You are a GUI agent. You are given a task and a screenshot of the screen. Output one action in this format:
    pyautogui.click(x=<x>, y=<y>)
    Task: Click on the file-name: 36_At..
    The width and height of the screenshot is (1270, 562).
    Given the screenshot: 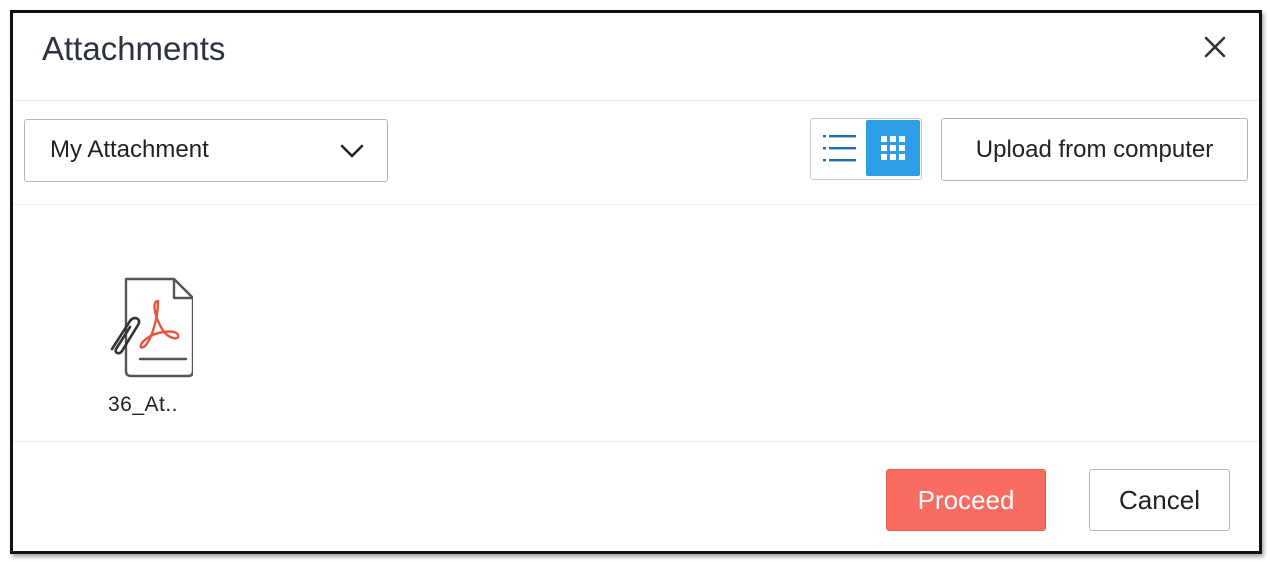 What is the action you would take?
    pyautogui.click(x=143, y=404)
    